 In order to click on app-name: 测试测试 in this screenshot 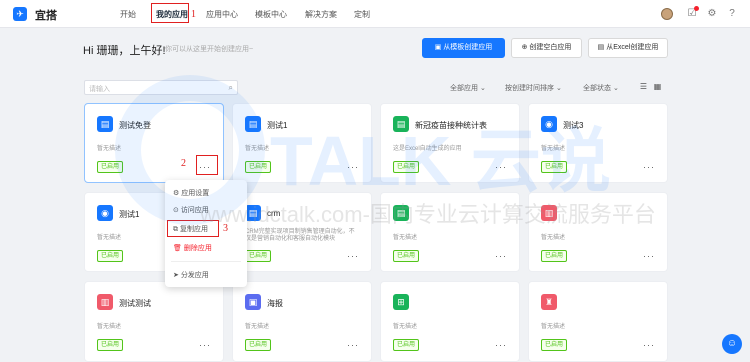, I will do `click(135, 303)`.